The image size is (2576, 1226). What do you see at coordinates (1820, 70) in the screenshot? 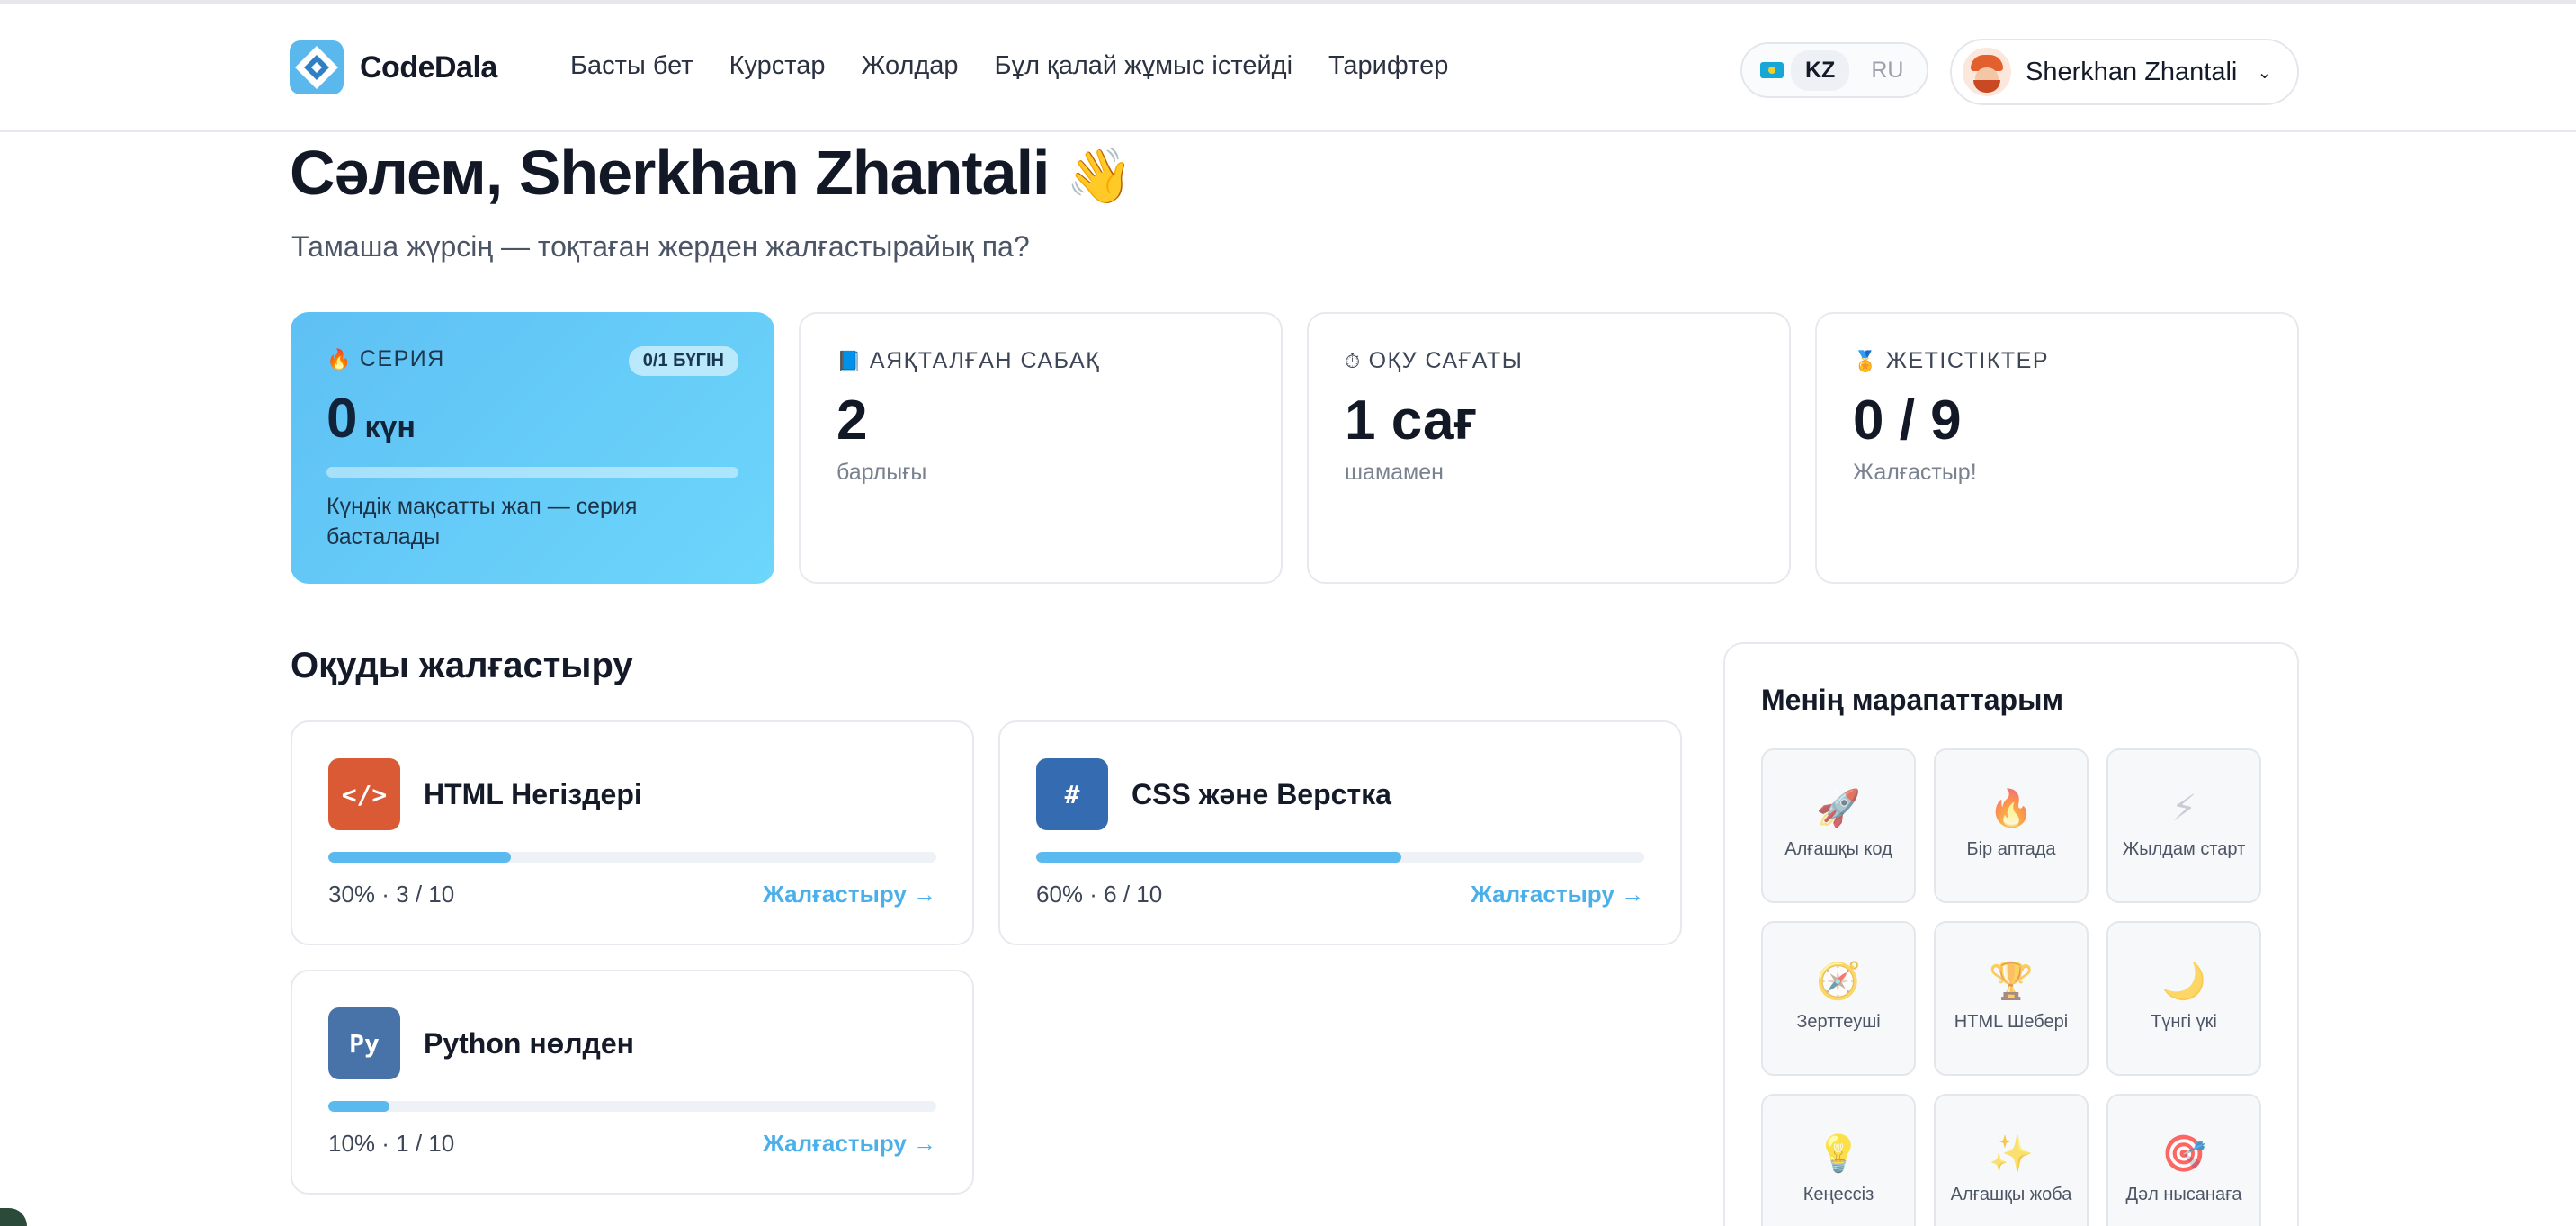
I see `lang-option-kz: KZ` at bounding box center [1820, 70].